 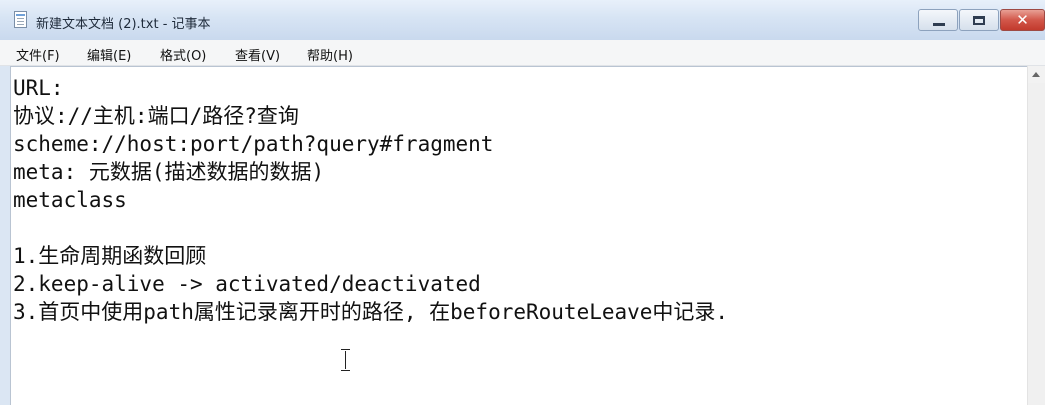 What do you see at coordinates (20, 19) in the screenshot?
I see `notepad-icon` at bounding box center [20, 19].